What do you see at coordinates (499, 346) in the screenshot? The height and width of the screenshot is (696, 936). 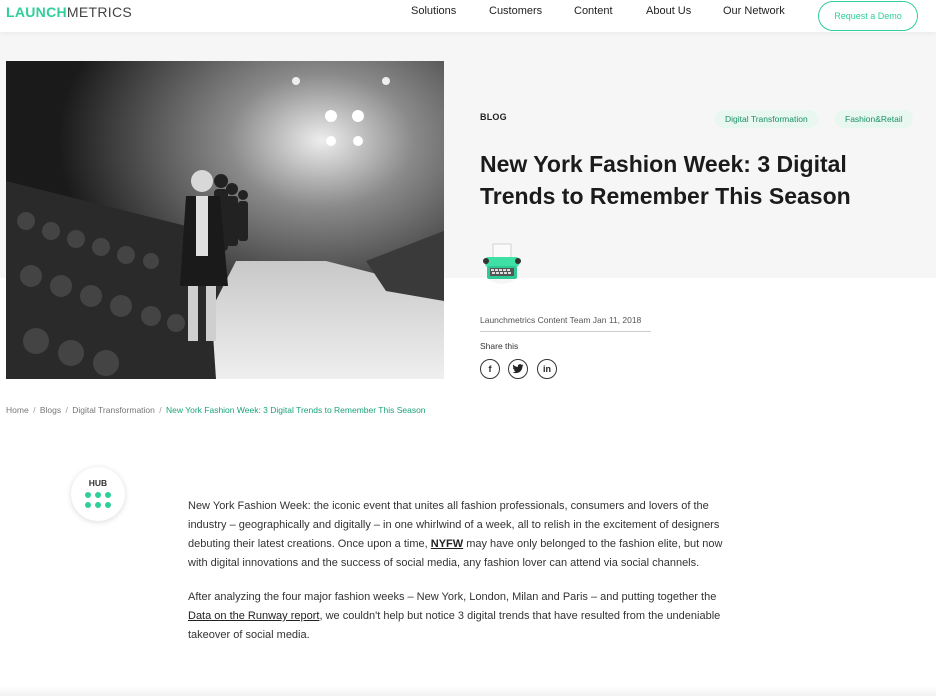 I see `share-label: Share this` at bounding box center [499, 346].